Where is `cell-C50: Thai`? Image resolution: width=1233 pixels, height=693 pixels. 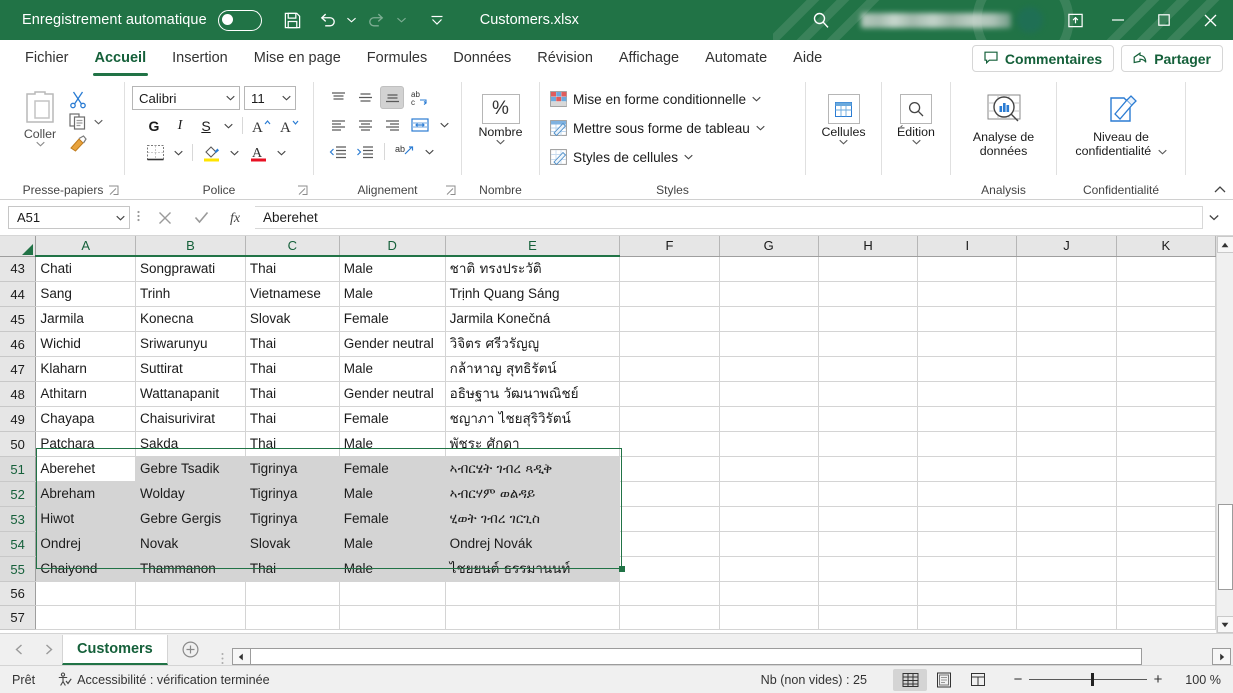
cell-C50: Thai is located at coordinates (292, 444).